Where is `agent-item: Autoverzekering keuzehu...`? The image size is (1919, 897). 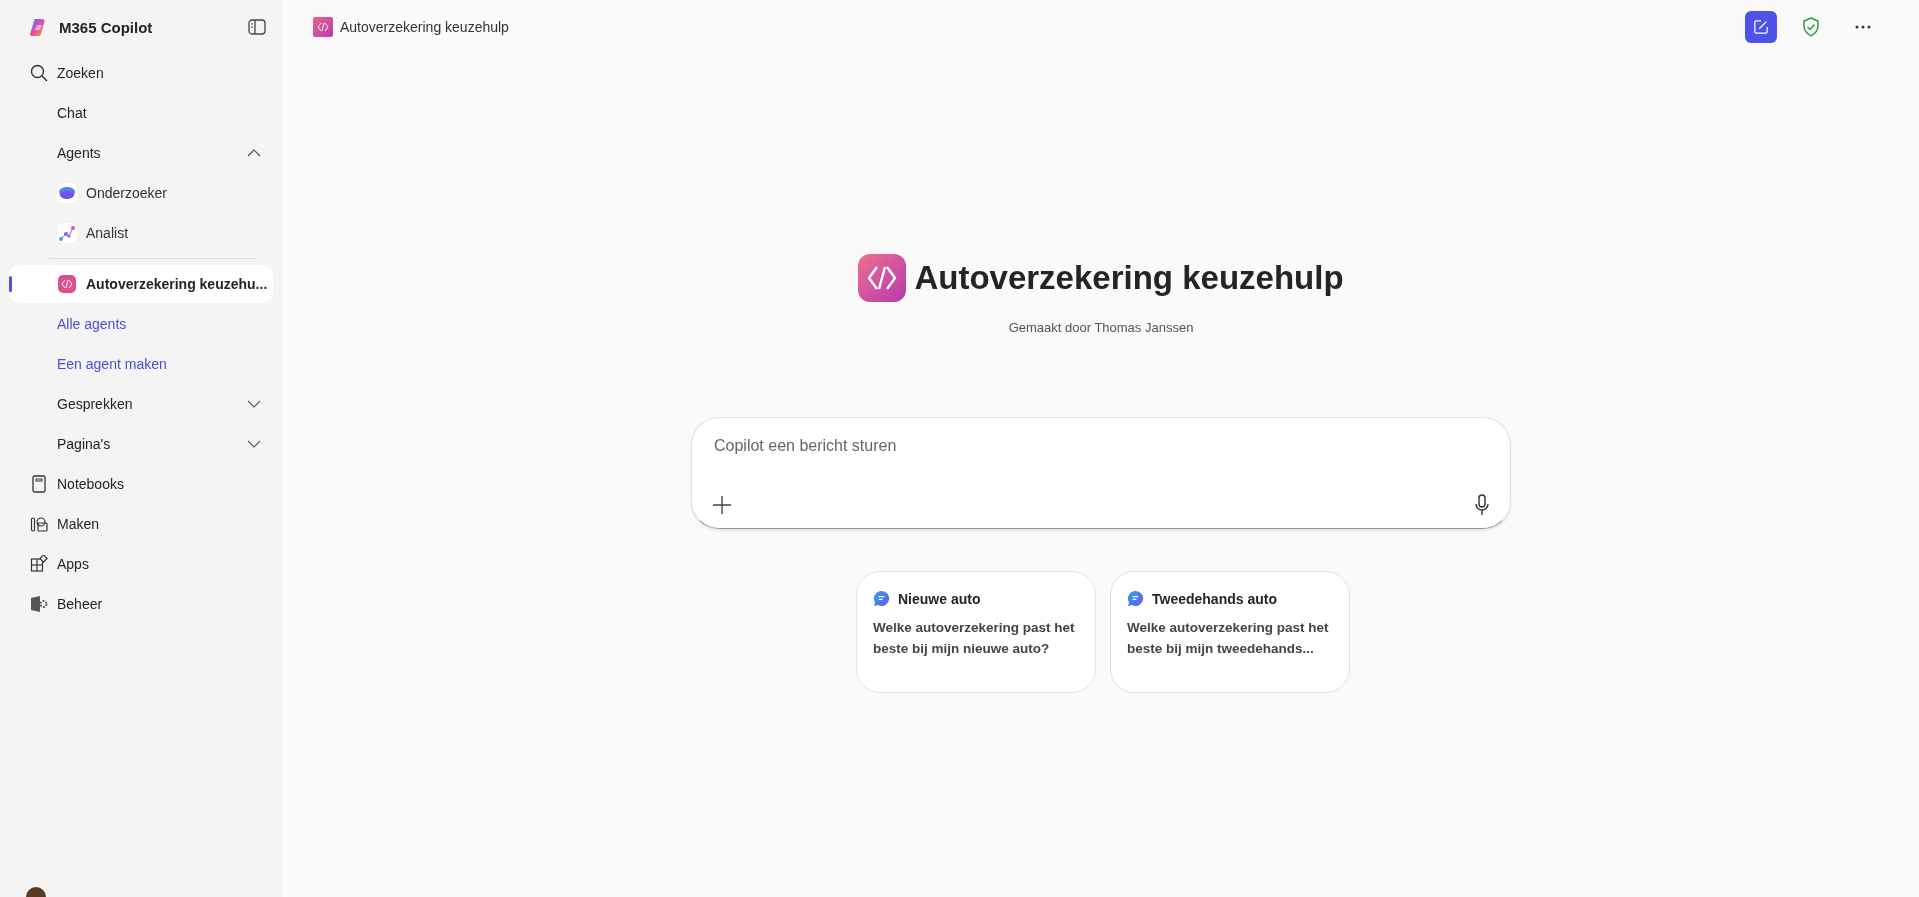
agent-item: Autoverzekering keuzehu... is located at coordinates (141, 284).